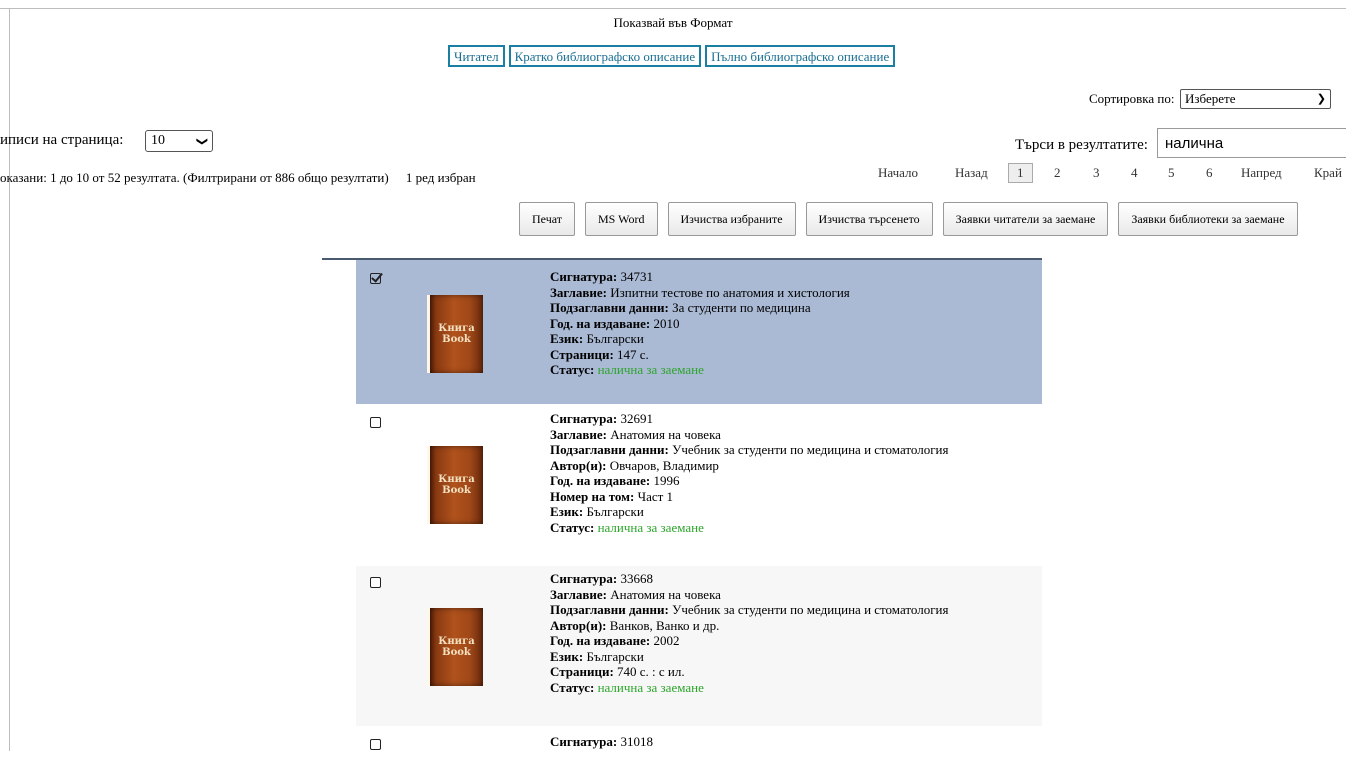 The width and height of the screenshot is (1346, 766). I want to click on sort-select-value: Изберете, so click(1210, 98).